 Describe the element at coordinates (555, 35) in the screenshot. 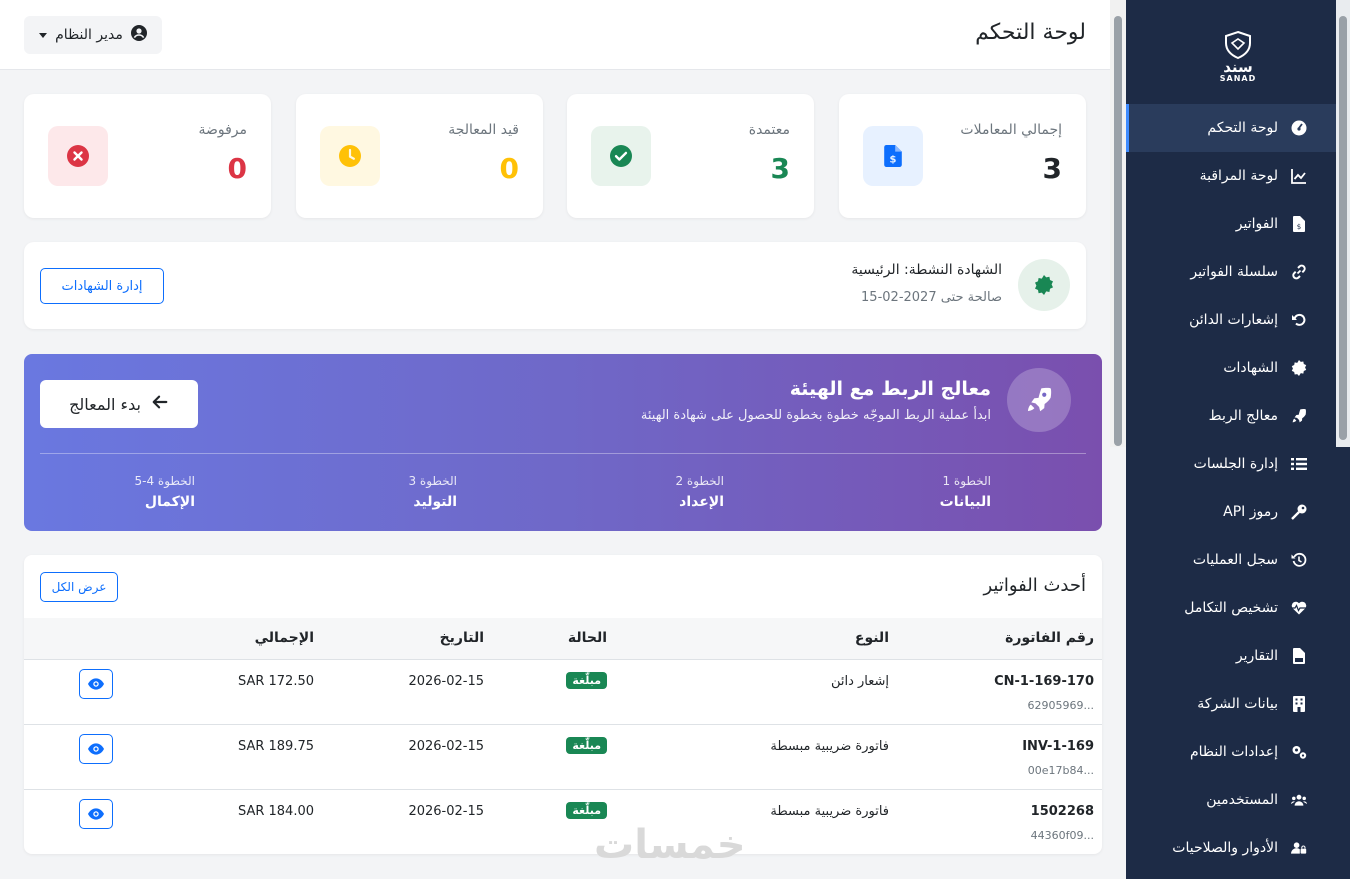

I see `top-bar: لوحة التحكم مدير النظام` at that location.